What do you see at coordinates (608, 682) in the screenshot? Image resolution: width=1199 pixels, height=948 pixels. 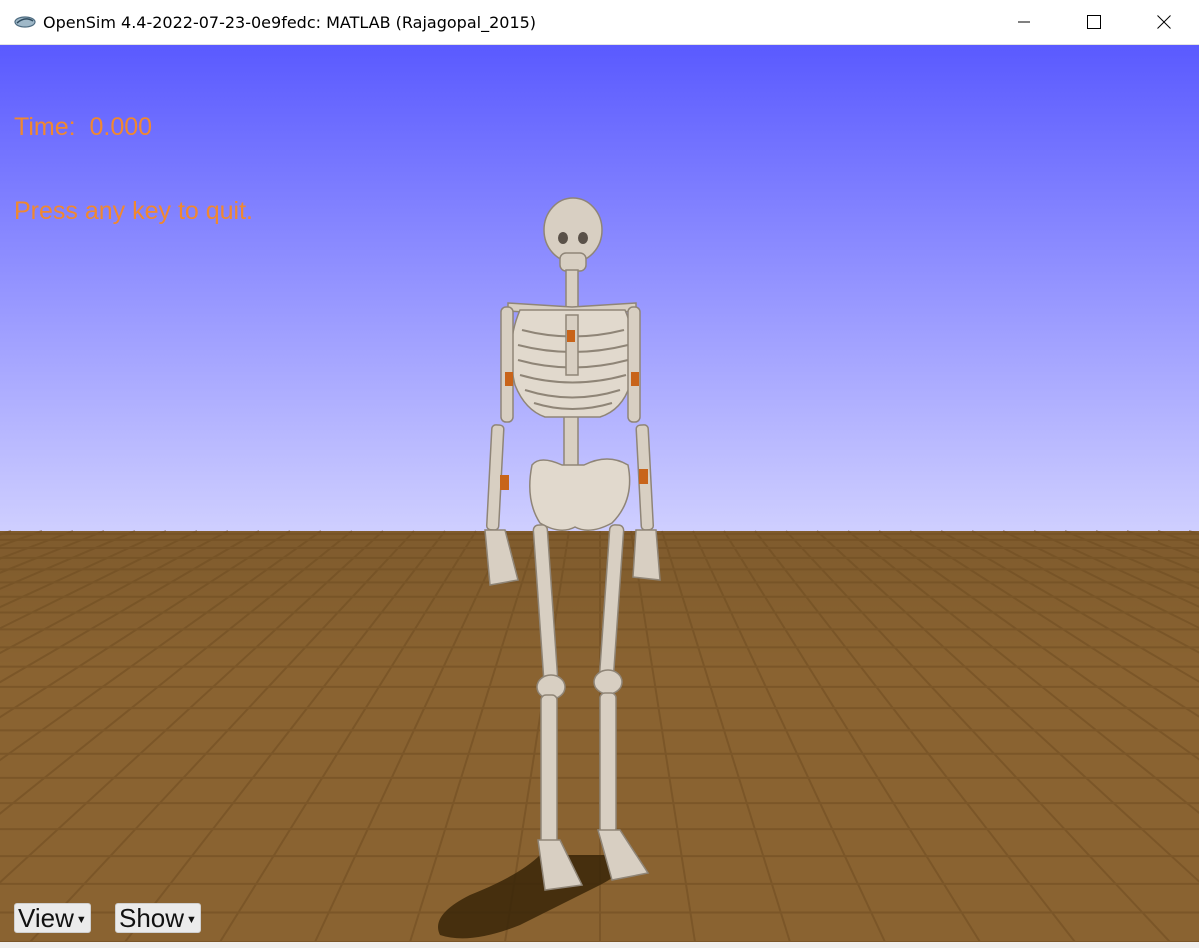 I see `knee-right` at bounding box center [608, 682].